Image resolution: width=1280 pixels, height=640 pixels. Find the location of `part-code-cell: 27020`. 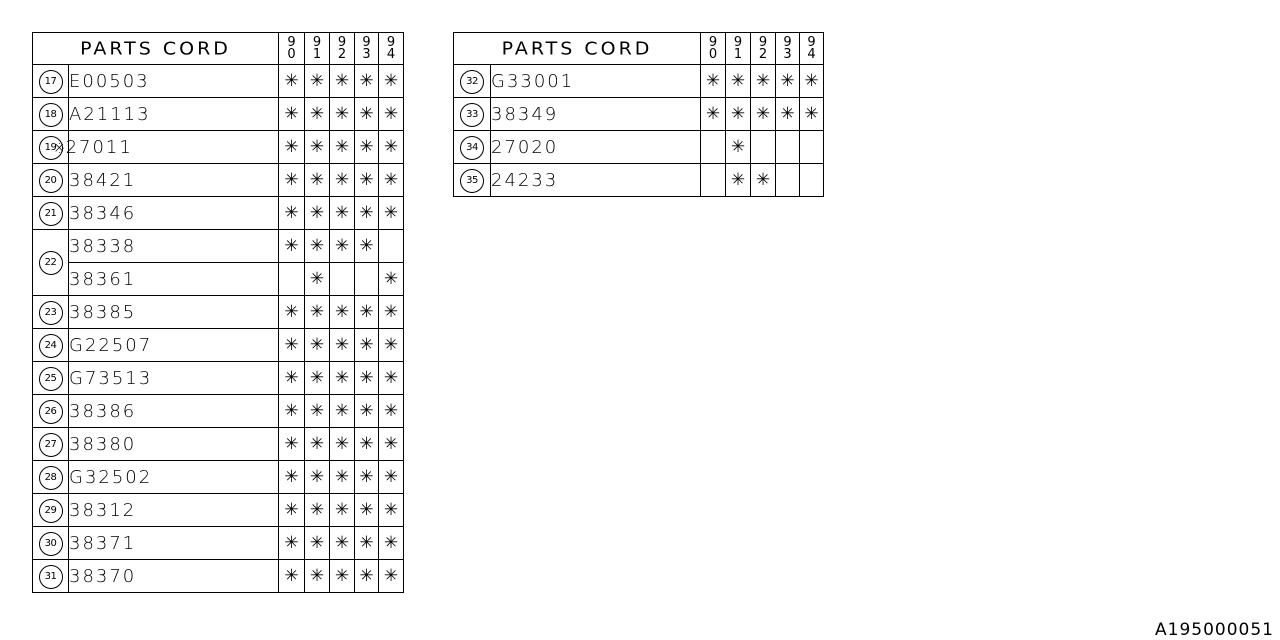

part-code-cell: 27020 is located at coordinates (595, 147).